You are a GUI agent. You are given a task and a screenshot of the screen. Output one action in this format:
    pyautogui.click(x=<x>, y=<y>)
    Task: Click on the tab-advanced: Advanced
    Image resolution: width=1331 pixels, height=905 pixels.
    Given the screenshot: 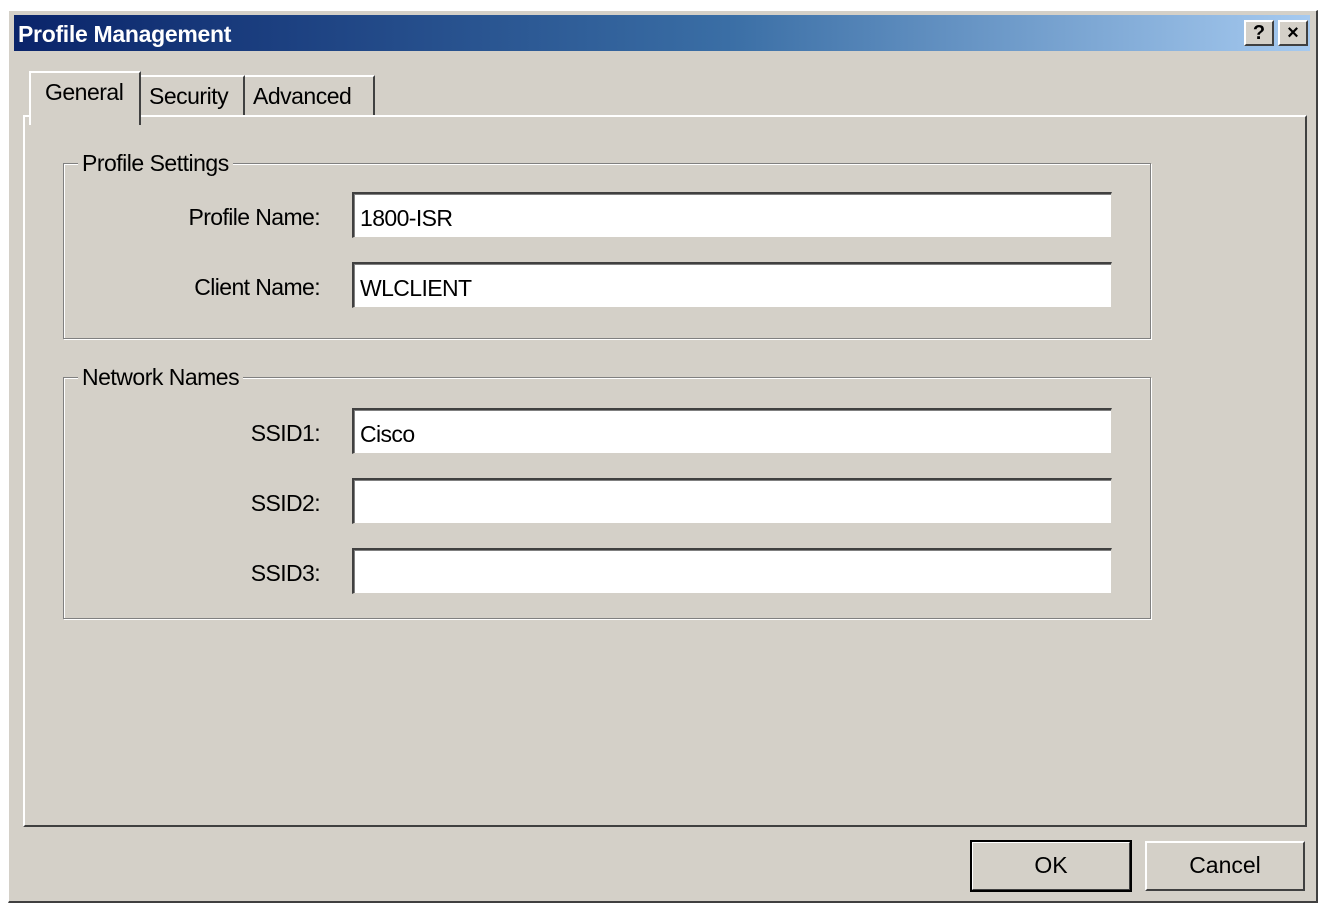 What is the action you would take?
    pyautogui.click(x=310, y=95)
    